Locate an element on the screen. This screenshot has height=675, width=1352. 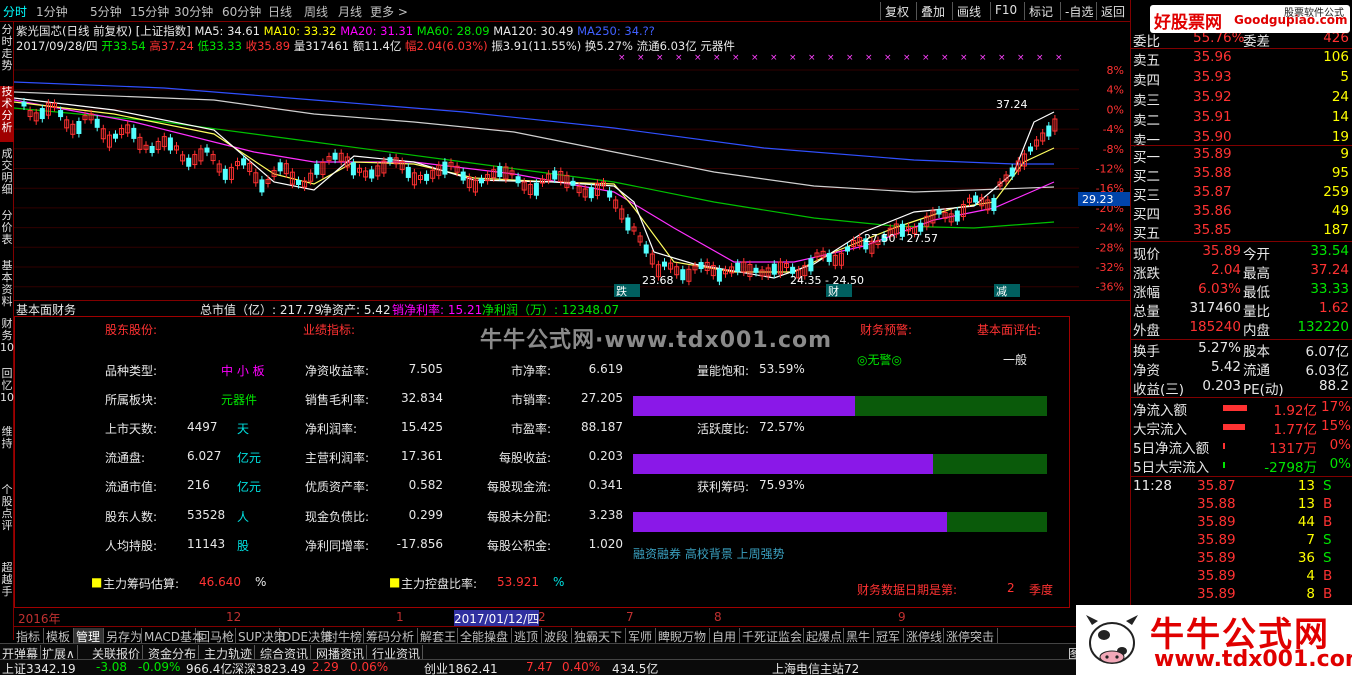
bar-label: 量能饱和: is located at coordinates (723, 371).